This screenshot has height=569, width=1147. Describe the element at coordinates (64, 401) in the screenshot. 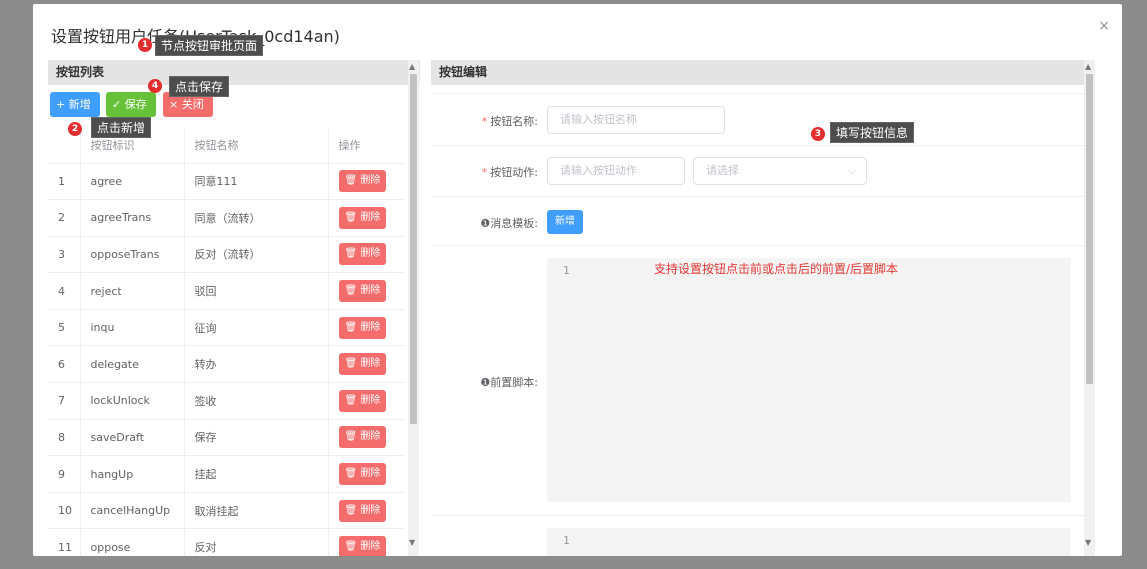

I see `row-index: 7` at that location.